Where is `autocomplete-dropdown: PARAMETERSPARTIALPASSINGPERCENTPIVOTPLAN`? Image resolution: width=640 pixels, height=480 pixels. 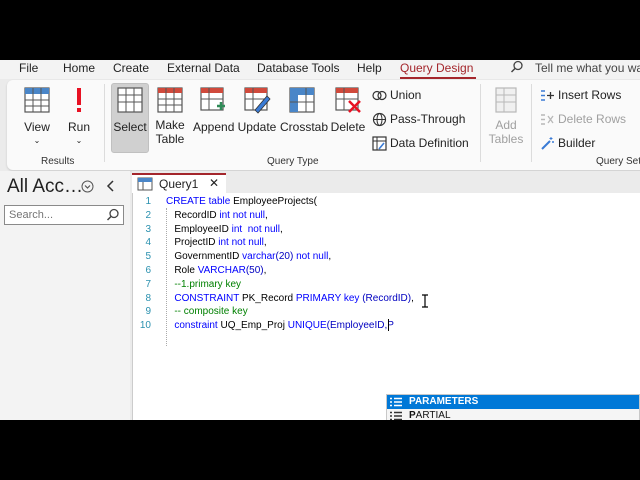 autocomplete-dropdown: PARAMETERSPARTIALPASSINGPERCENTPIVOTPLAN is located at coordinates (513, 407).